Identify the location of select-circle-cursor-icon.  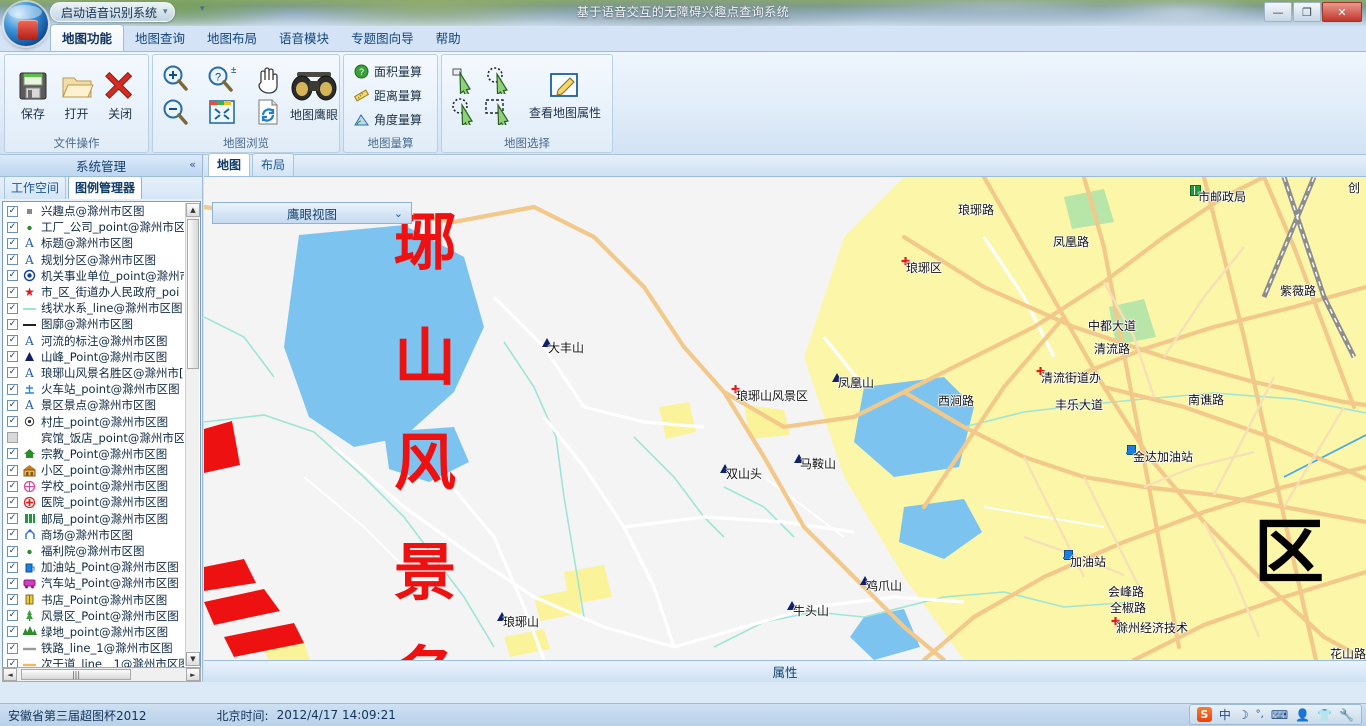
(498, 80).